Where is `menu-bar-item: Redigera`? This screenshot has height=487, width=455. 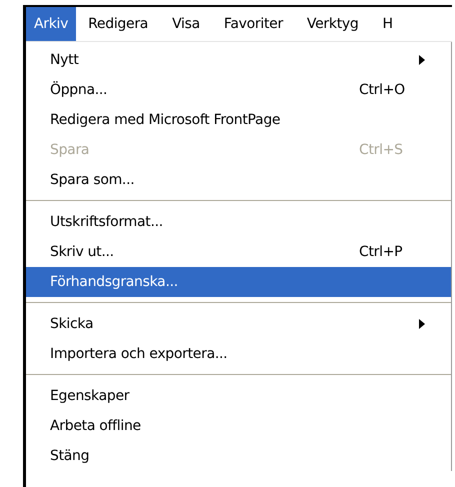 menu-bar-item: Redigera is located at coordinates (118, 24).